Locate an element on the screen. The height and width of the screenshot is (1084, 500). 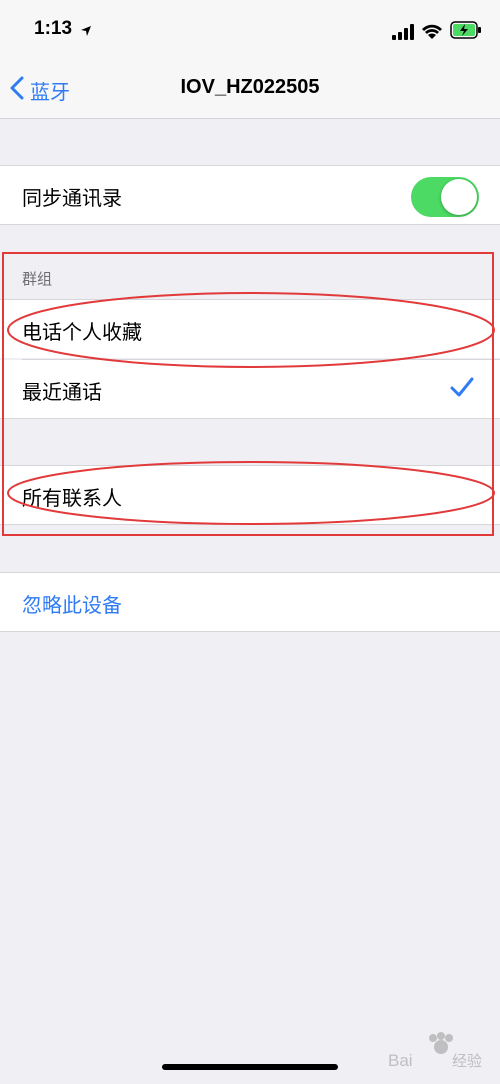
navigation-bar: 蓝牙 IOV_HZ022505 is located at coordinates (250, 90).